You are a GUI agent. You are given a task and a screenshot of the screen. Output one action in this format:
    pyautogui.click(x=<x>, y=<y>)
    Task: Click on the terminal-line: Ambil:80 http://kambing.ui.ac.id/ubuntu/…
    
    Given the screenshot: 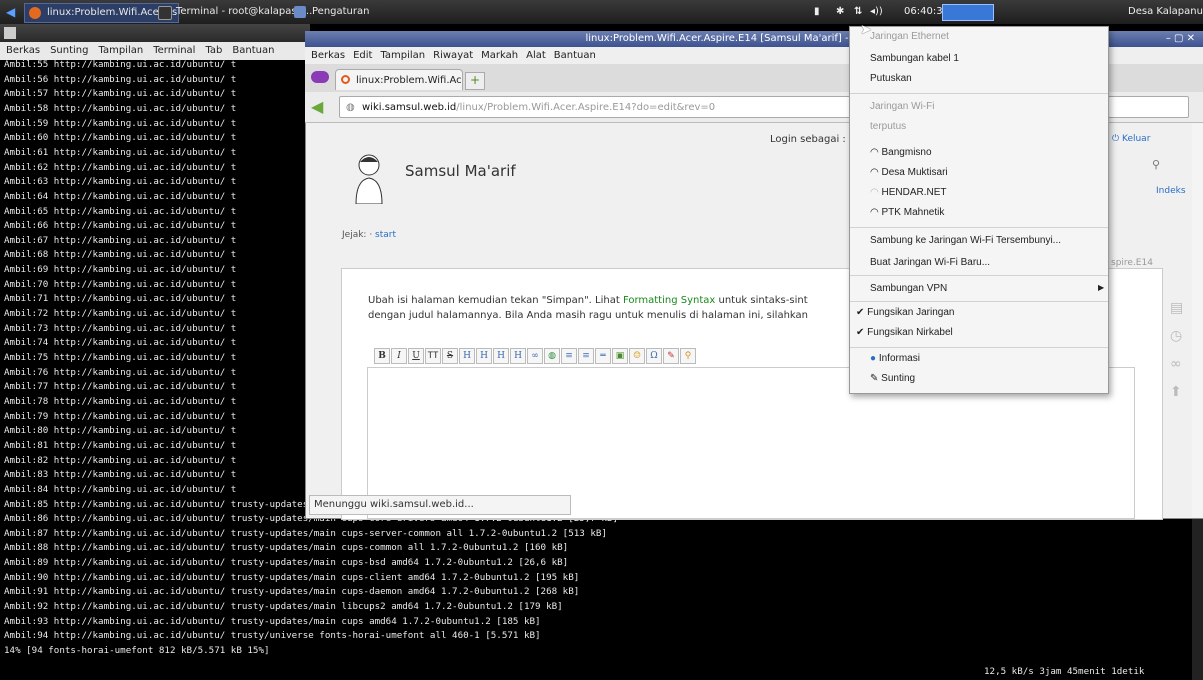 What is the action you would take?
    pyautogui.click(x=120, y=431)
    